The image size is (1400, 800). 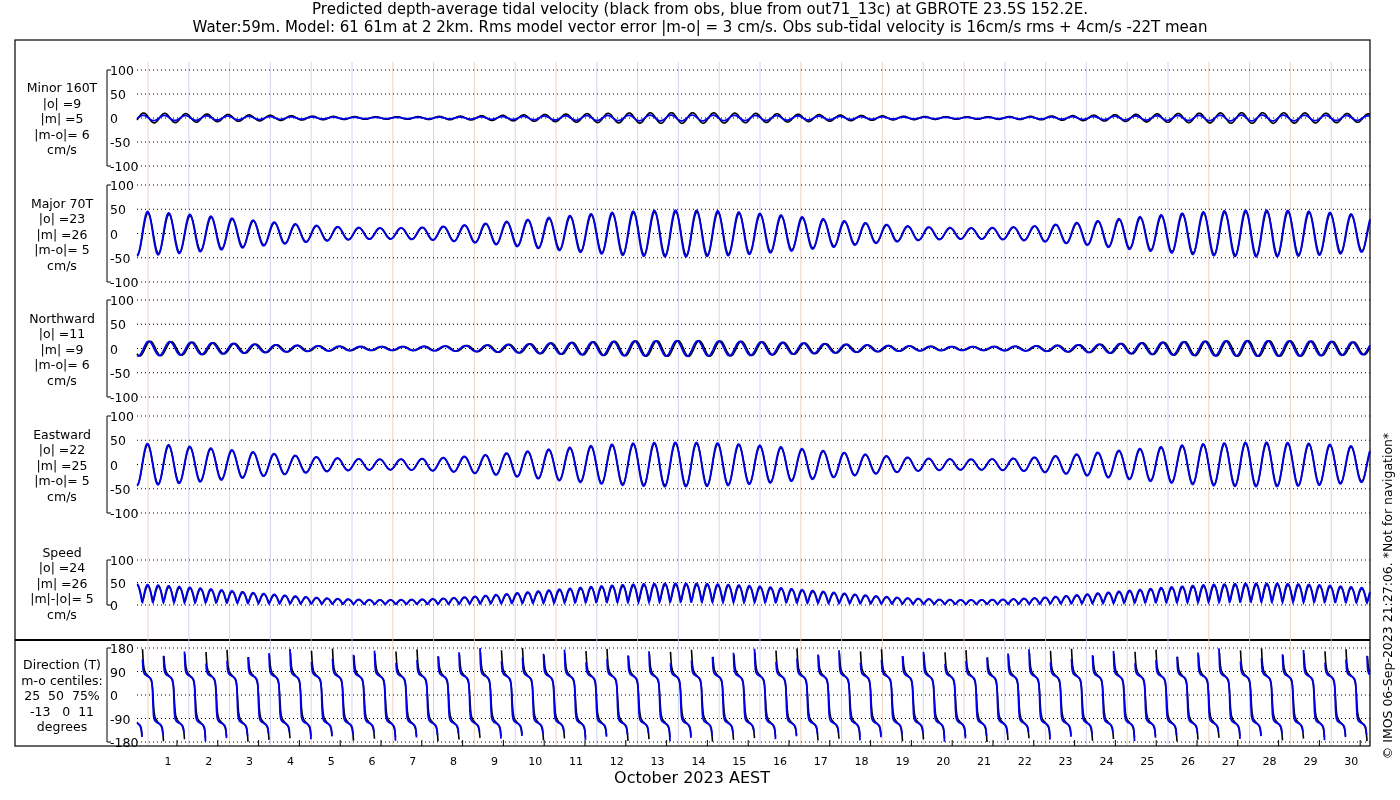 What do you see at coordinates (861, 761) in the screenshot?
I see `x-tick-label: 18` at bounding box center [861, 761].